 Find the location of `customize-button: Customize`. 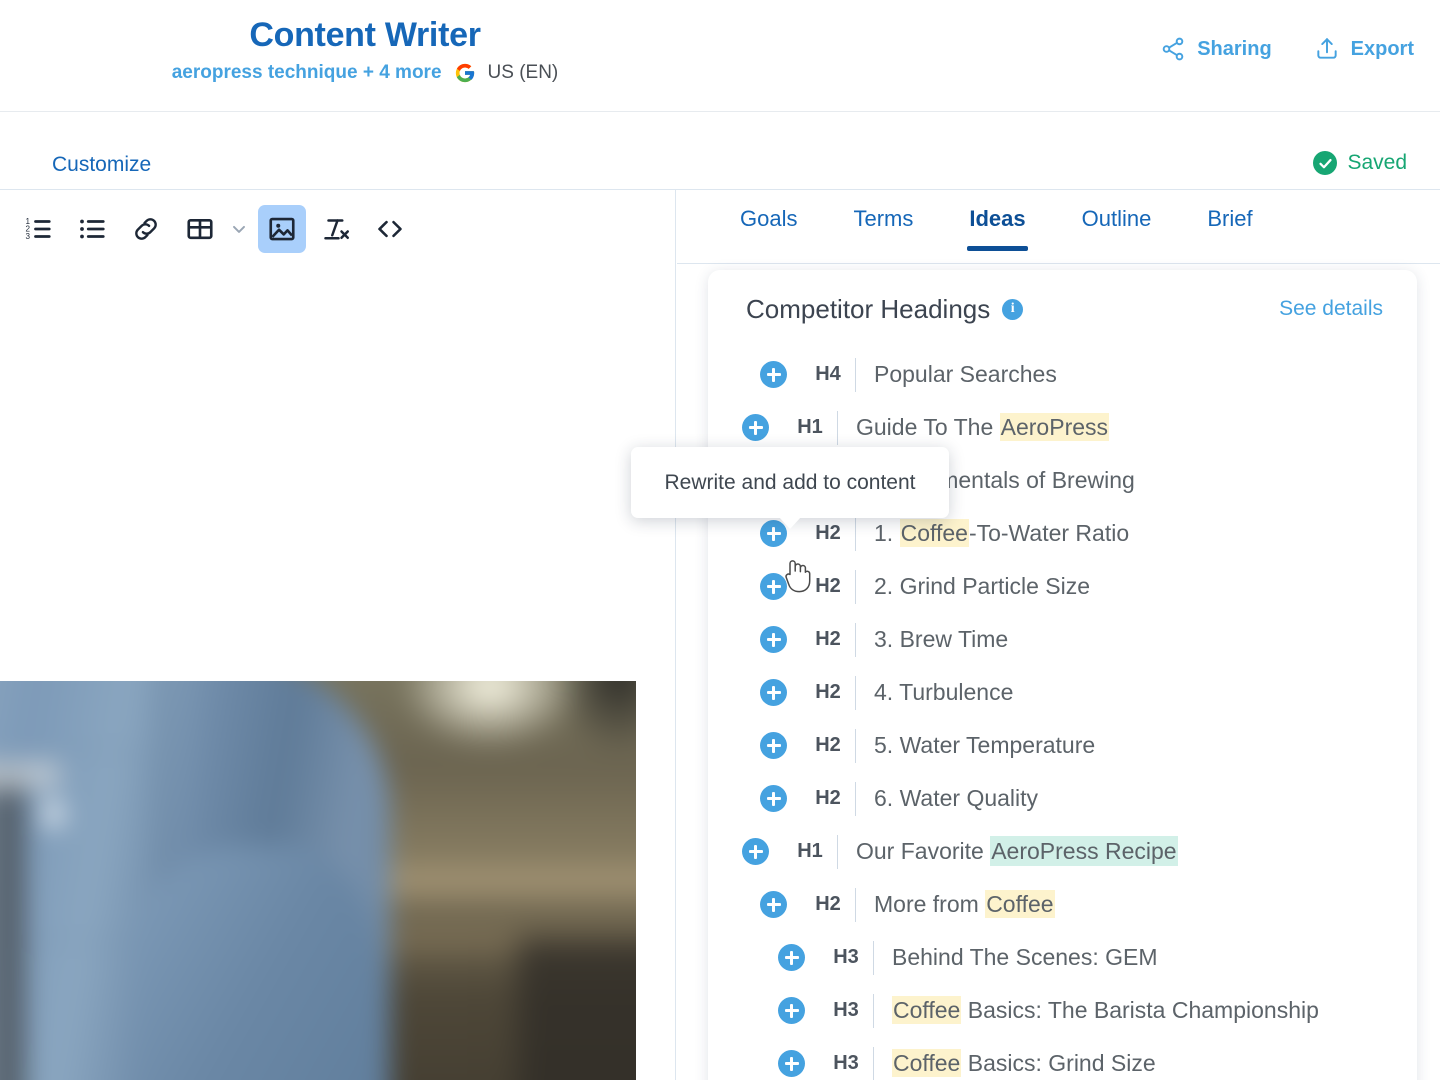

customize-button: Customize is located at coordinates (101, 165).